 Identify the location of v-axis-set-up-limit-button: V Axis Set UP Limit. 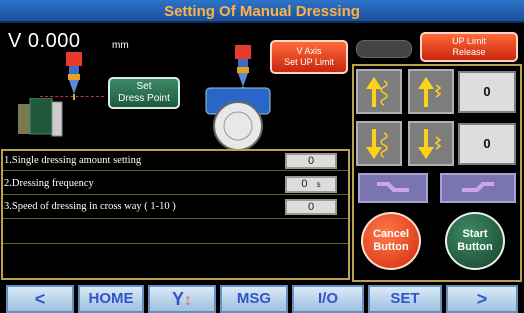
(309, 57).